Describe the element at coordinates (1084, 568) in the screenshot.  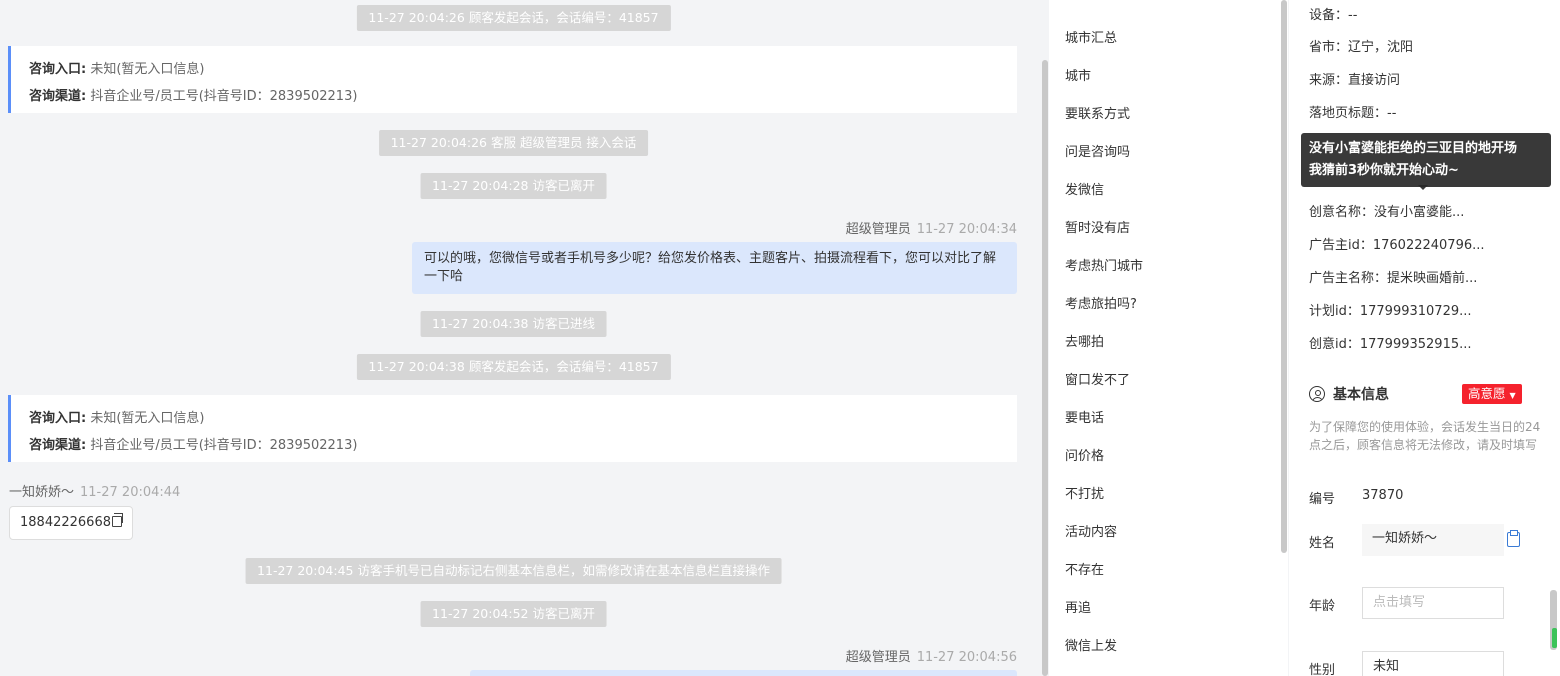
I see `quick-reply-item: 不存在` at that location.